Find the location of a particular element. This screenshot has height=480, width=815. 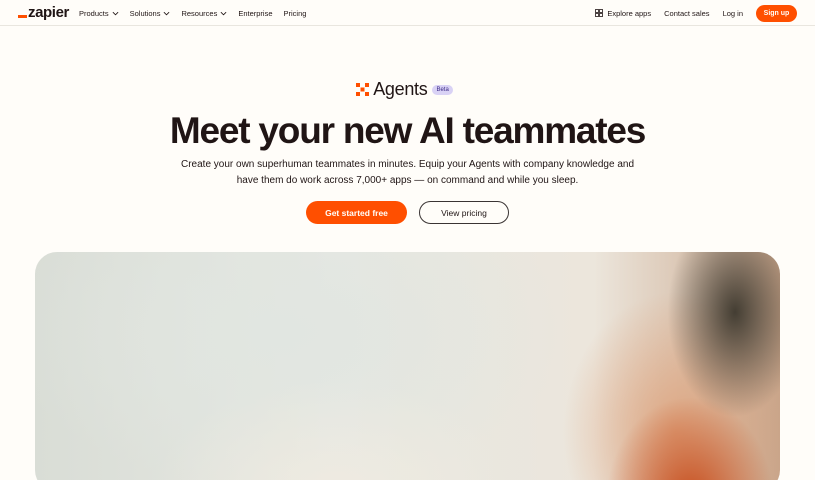

agents-lockup: Agents Beta is located at coordinates (404, 89).